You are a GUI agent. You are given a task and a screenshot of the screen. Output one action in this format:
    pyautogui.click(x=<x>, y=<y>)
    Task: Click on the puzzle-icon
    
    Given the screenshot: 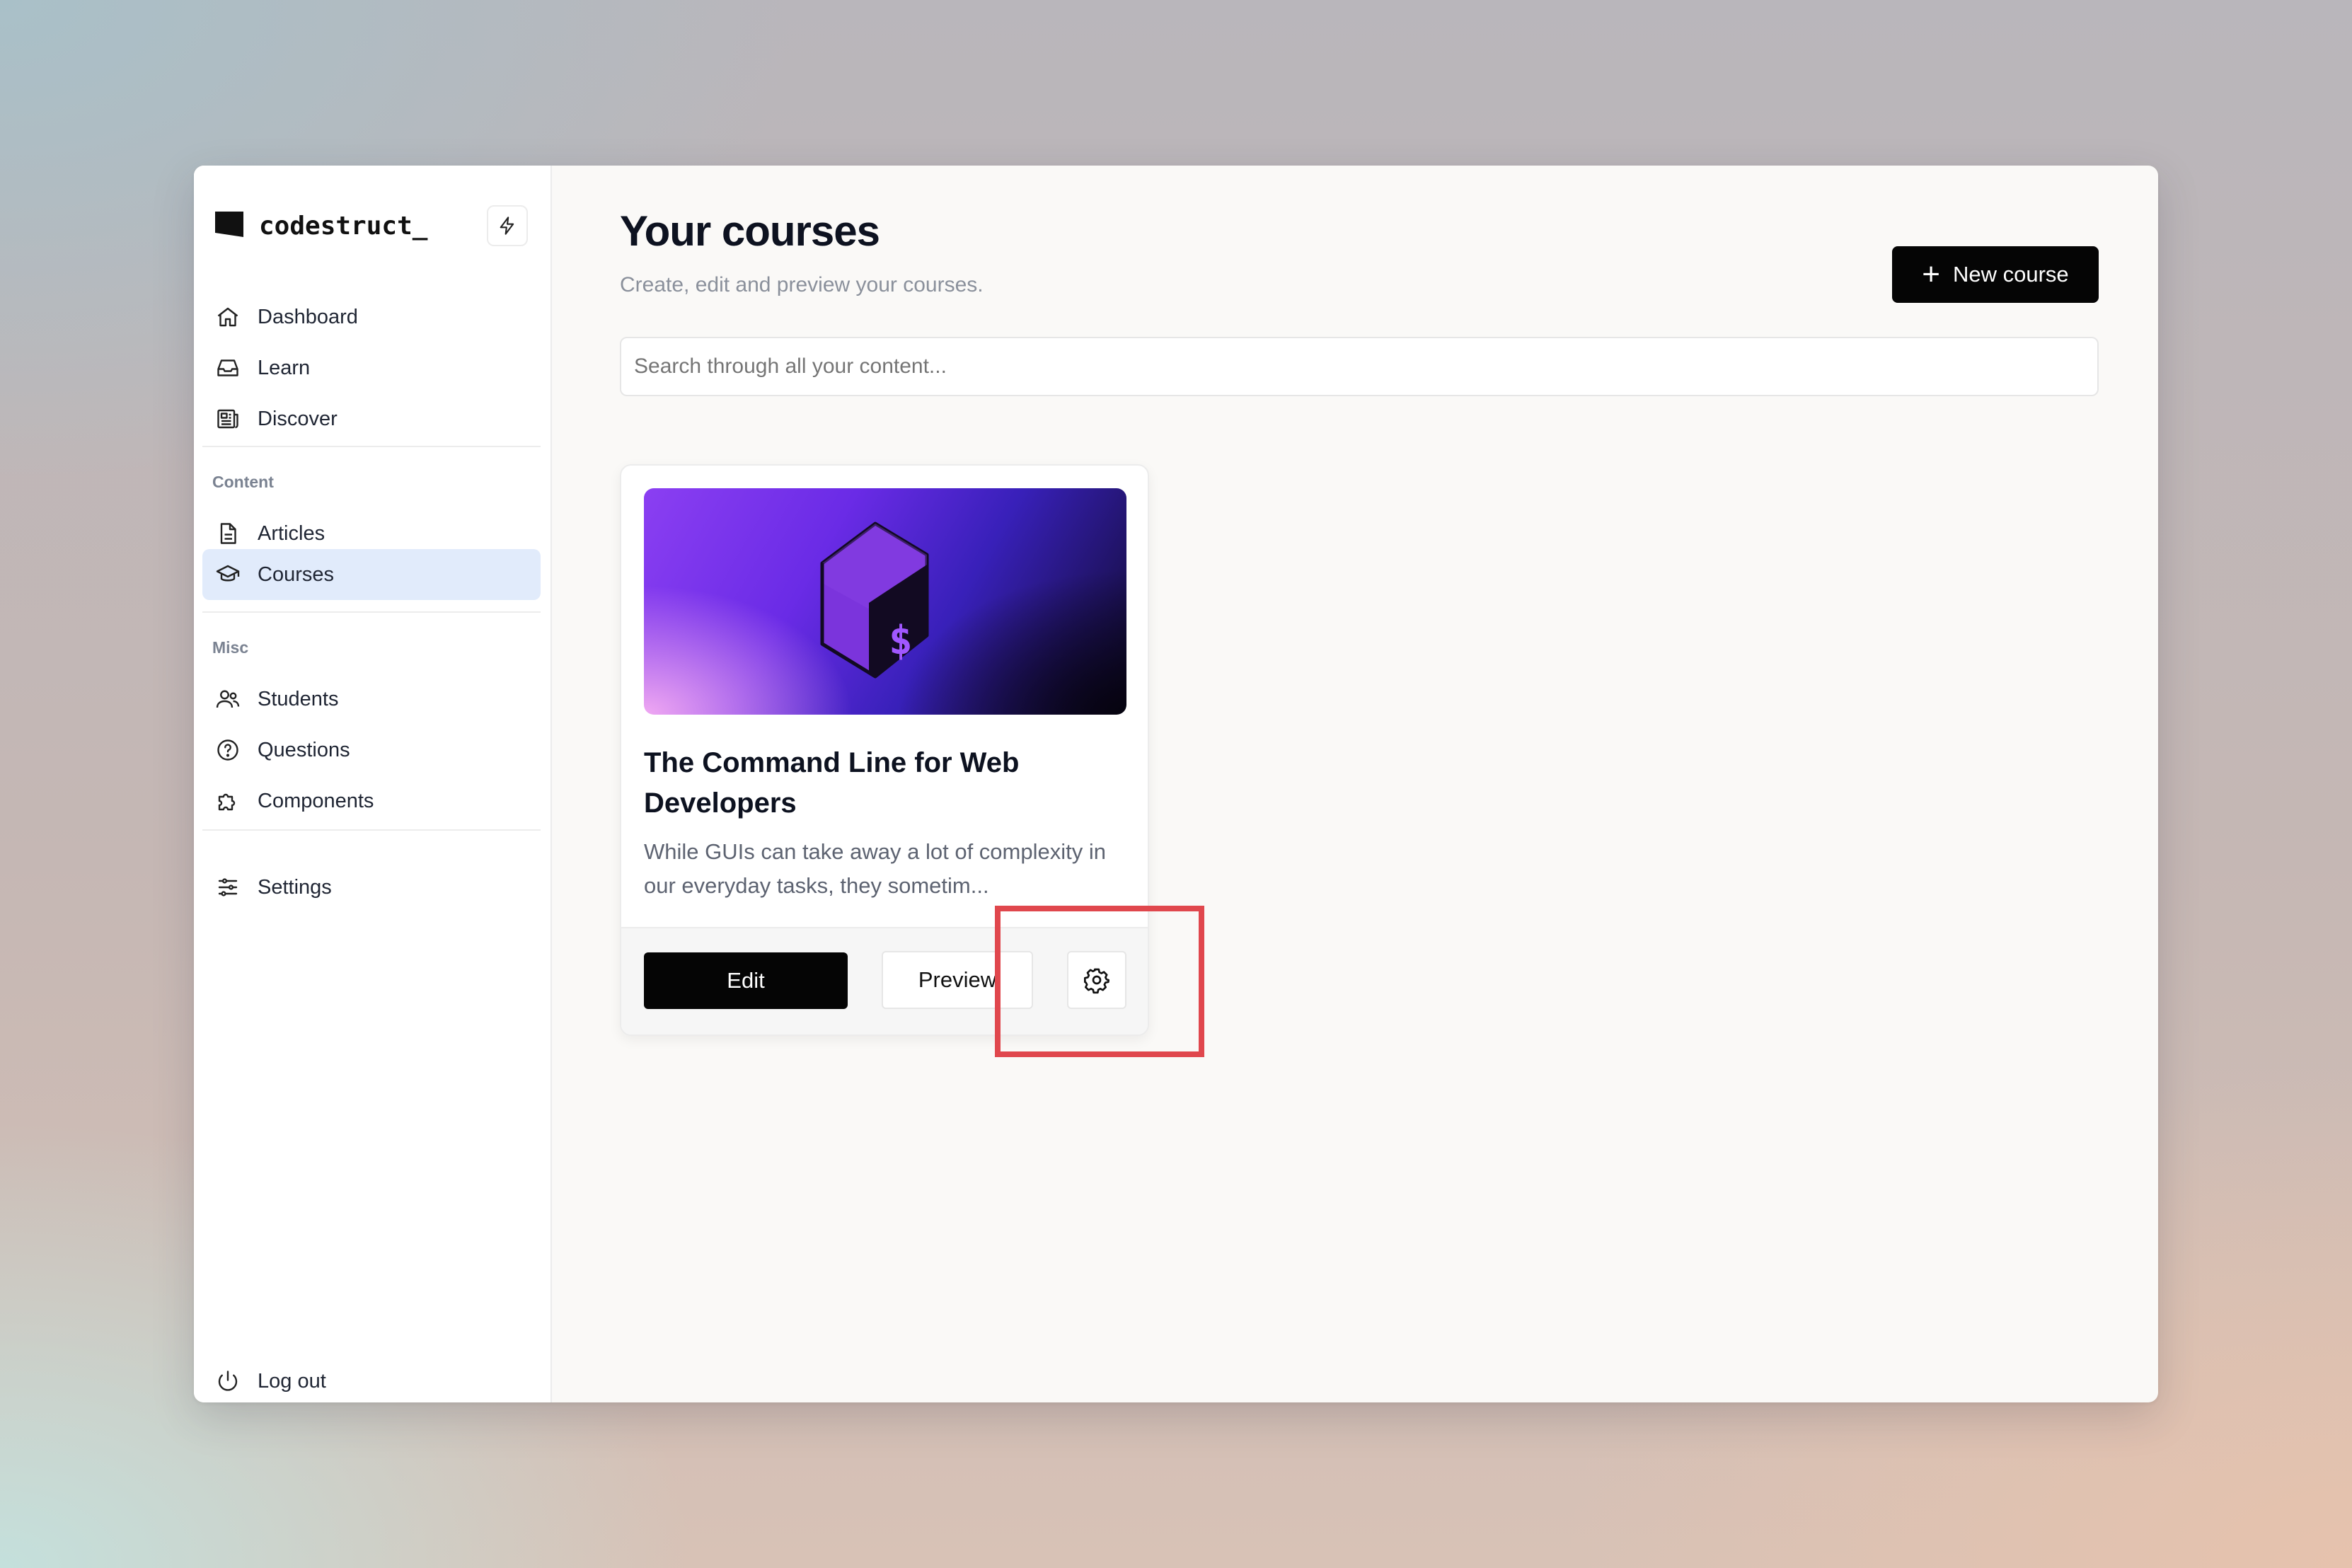 What is the action you would take?
    pyautogui.click(x=227, y=801)
    